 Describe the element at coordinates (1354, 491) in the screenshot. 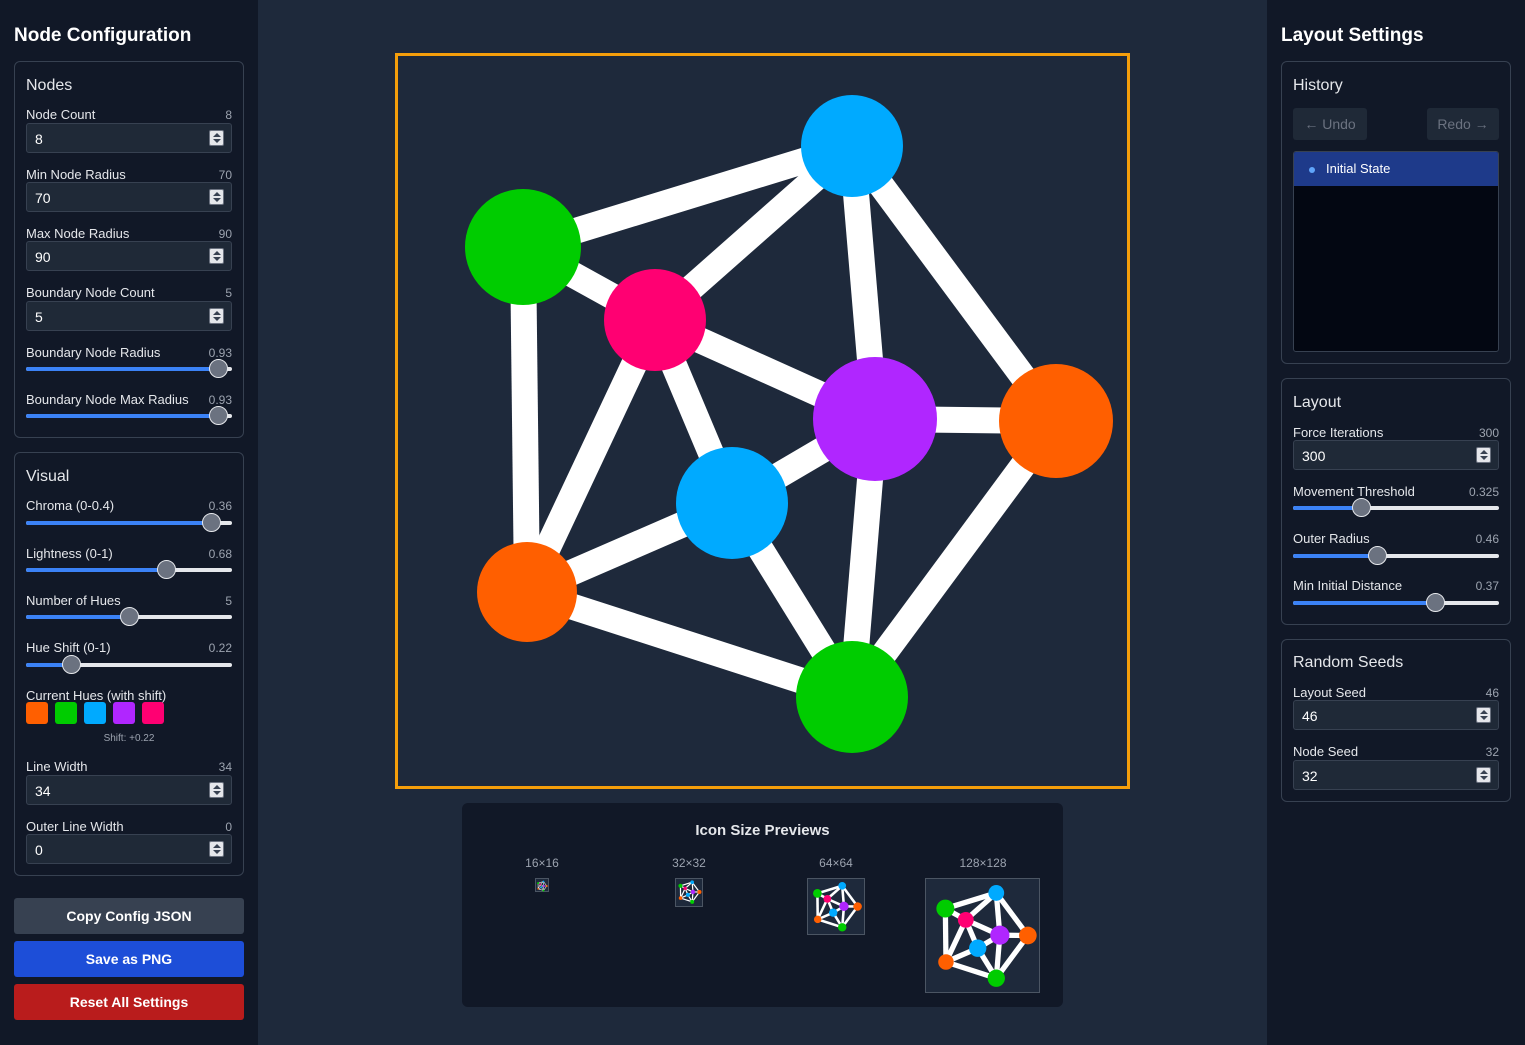

I see `movement-threshold-label: Movement Threshold` at that location.